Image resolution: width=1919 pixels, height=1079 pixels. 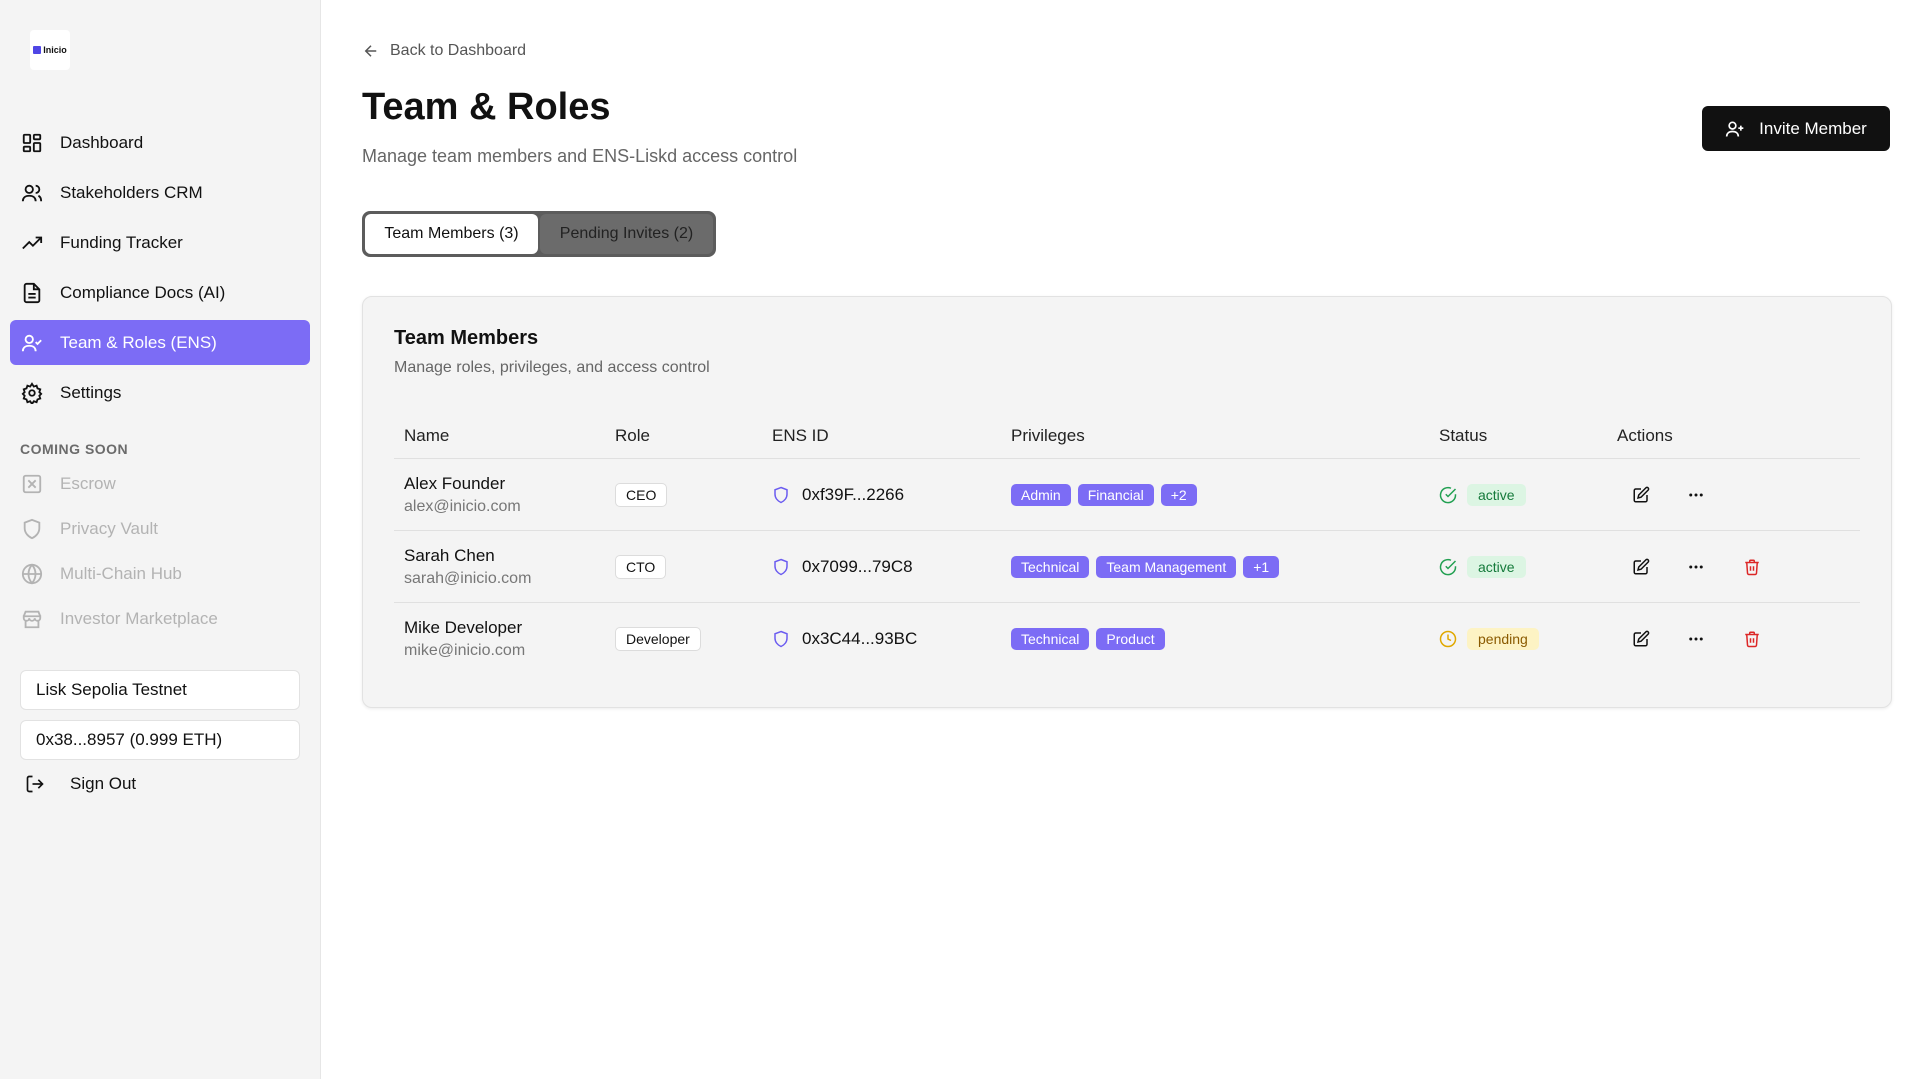 I want to click on gear-icon, so click(x=32, y=393).